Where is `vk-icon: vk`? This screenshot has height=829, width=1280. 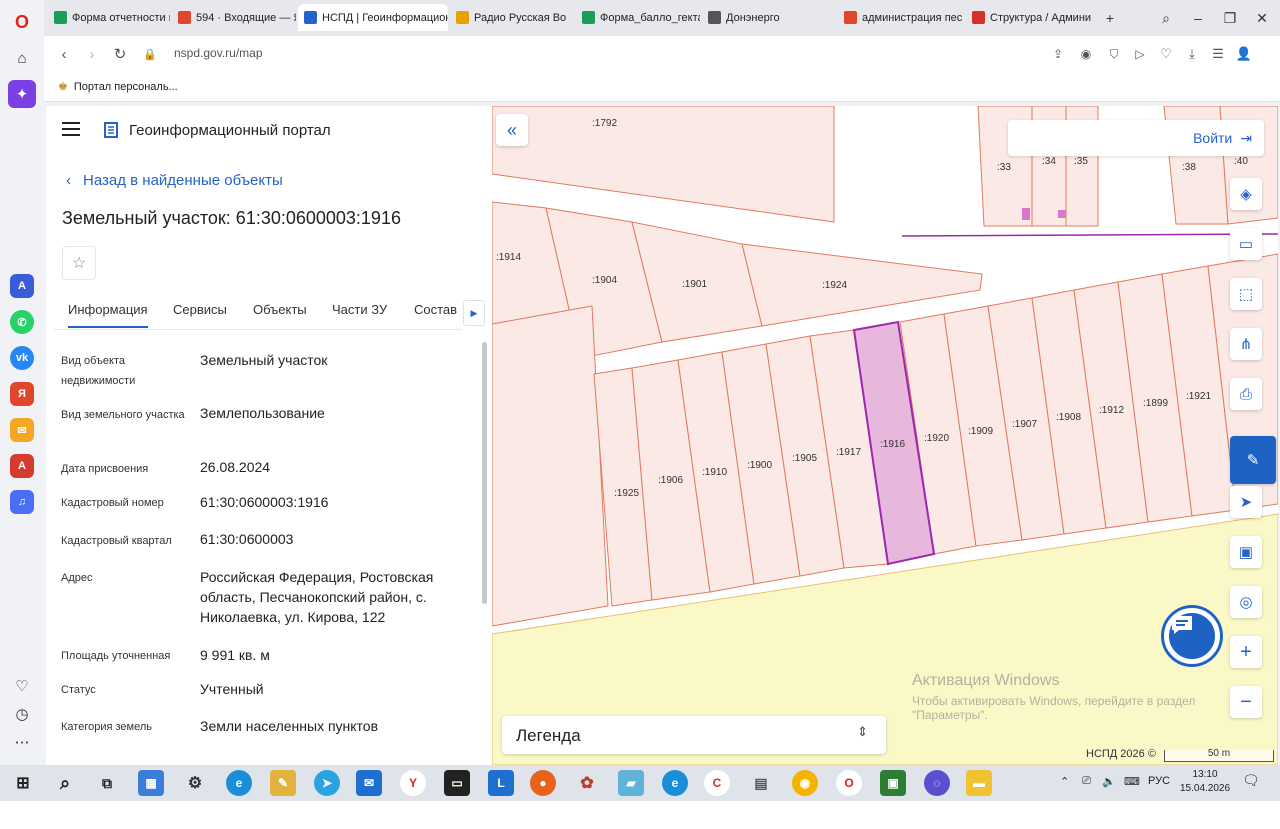 vk-icon: vk is located at coordinates (22, 358).